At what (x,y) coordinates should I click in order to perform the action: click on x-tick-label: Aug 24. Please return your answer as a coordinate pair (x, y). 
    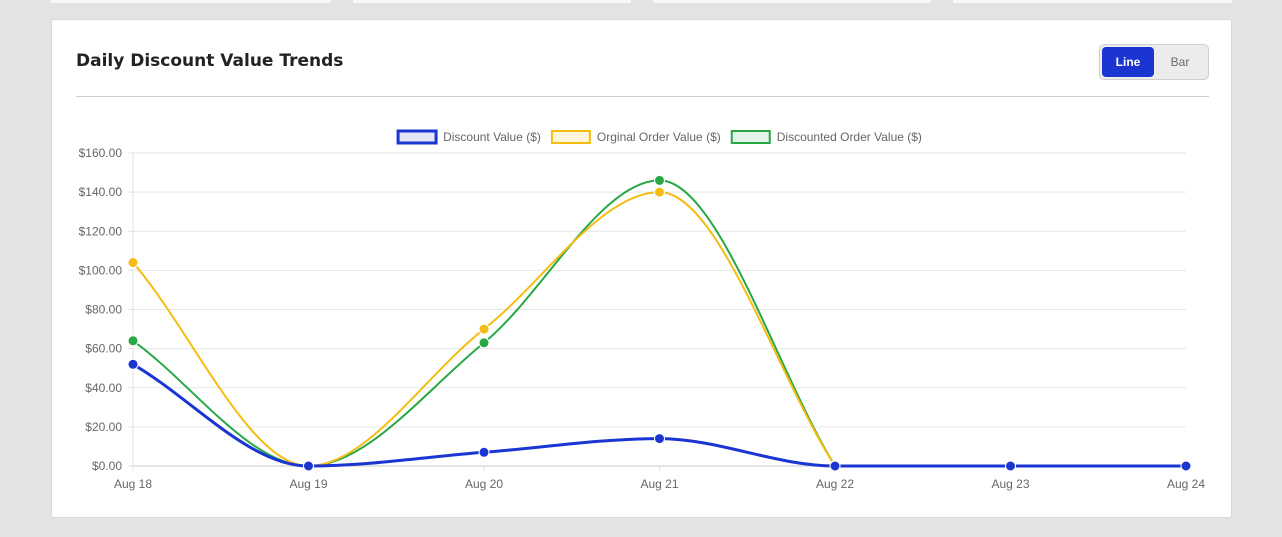
    Looking at the image, I should click on (1186, 484).